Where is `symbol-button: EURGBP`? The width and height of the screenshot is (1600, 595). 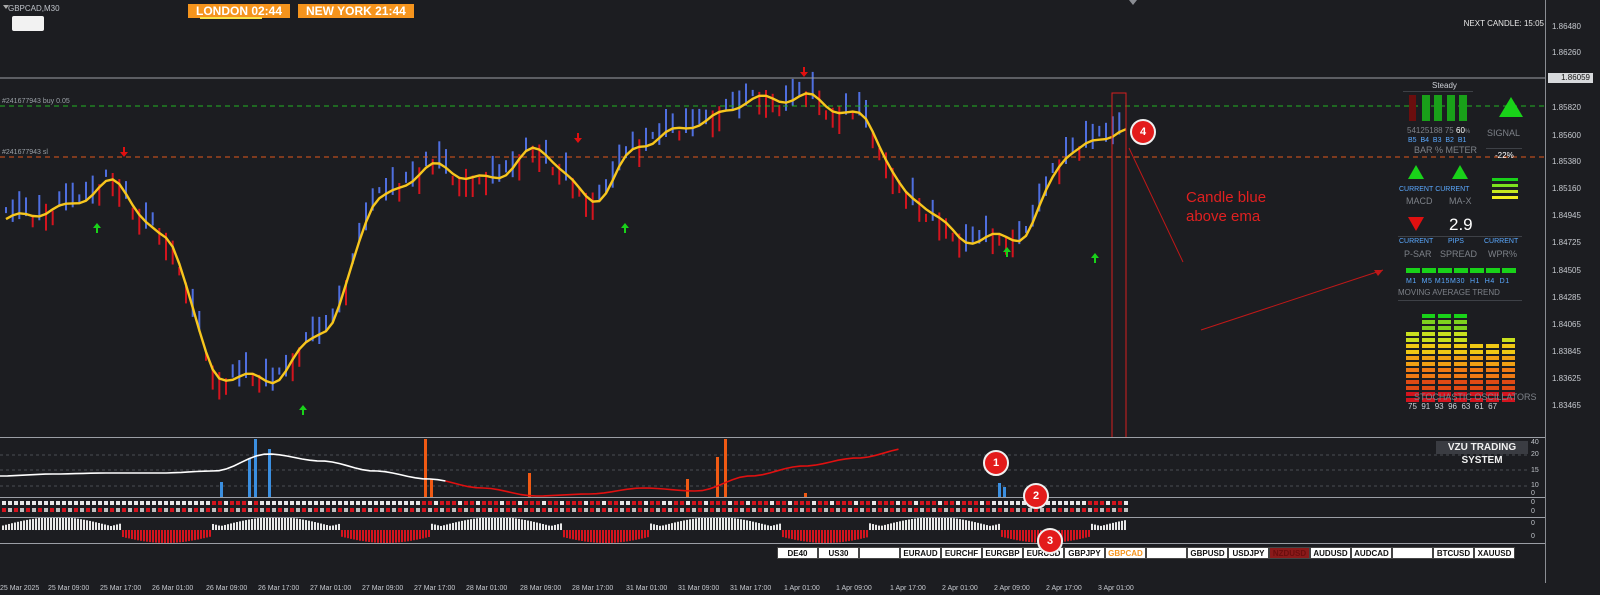
symbol-button: EURGBP is located at coordinates (1002, 553).